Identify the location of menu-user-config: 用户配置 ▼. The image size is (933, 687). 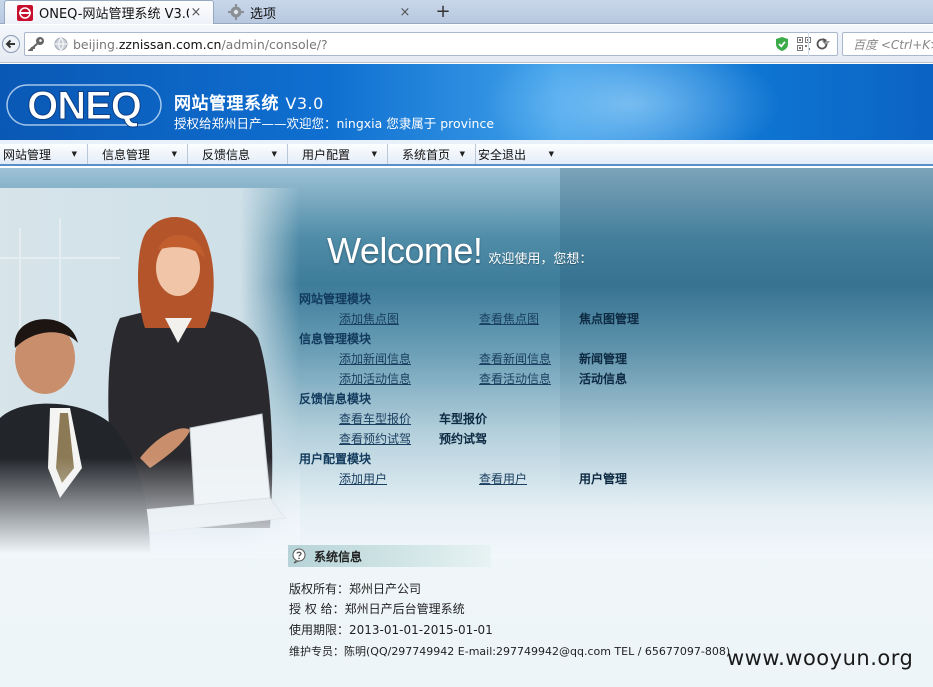
(338, 154).